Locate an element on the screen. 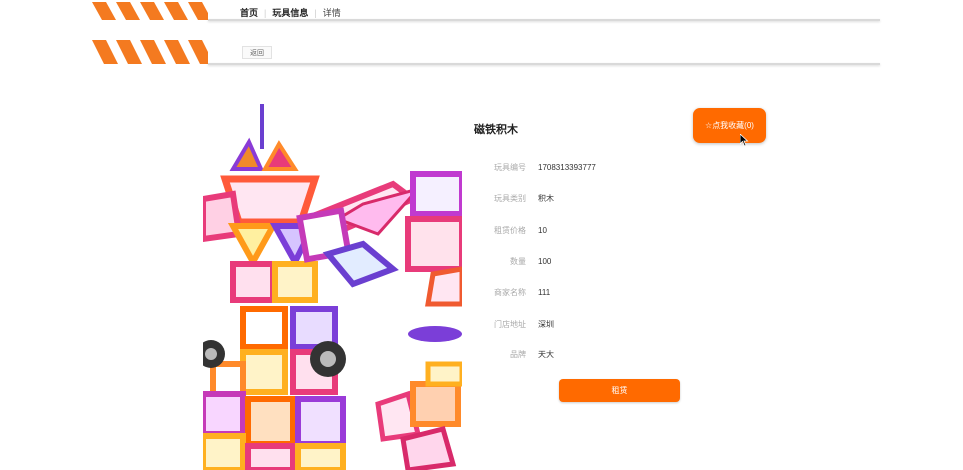 The width and height of the screenshot is (963, 470). field-value: 10 is located at coordinates (542, 230).